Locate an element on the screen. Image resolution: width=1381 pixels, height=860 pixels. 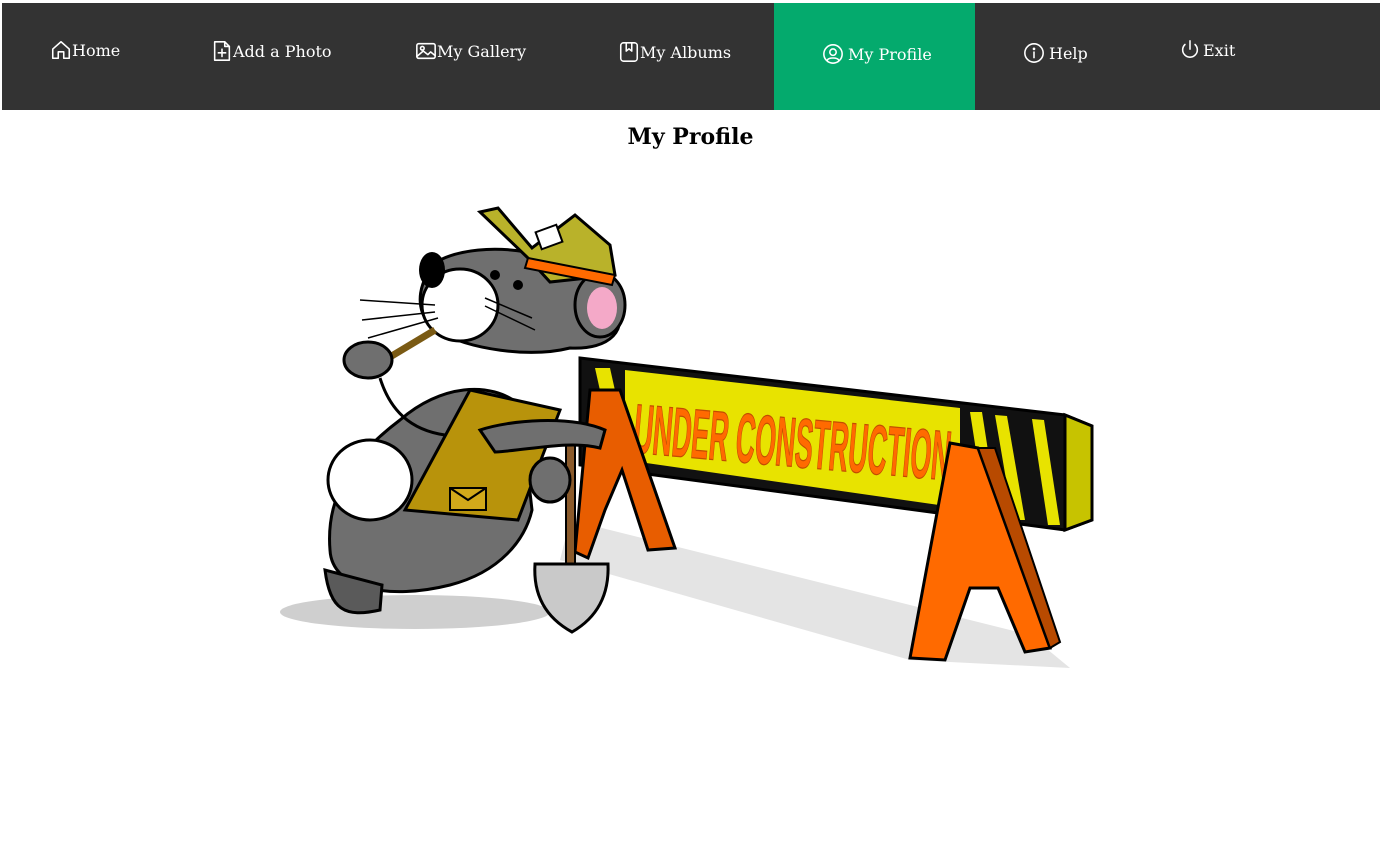
info-icon is located at coordinates (1034, 53).